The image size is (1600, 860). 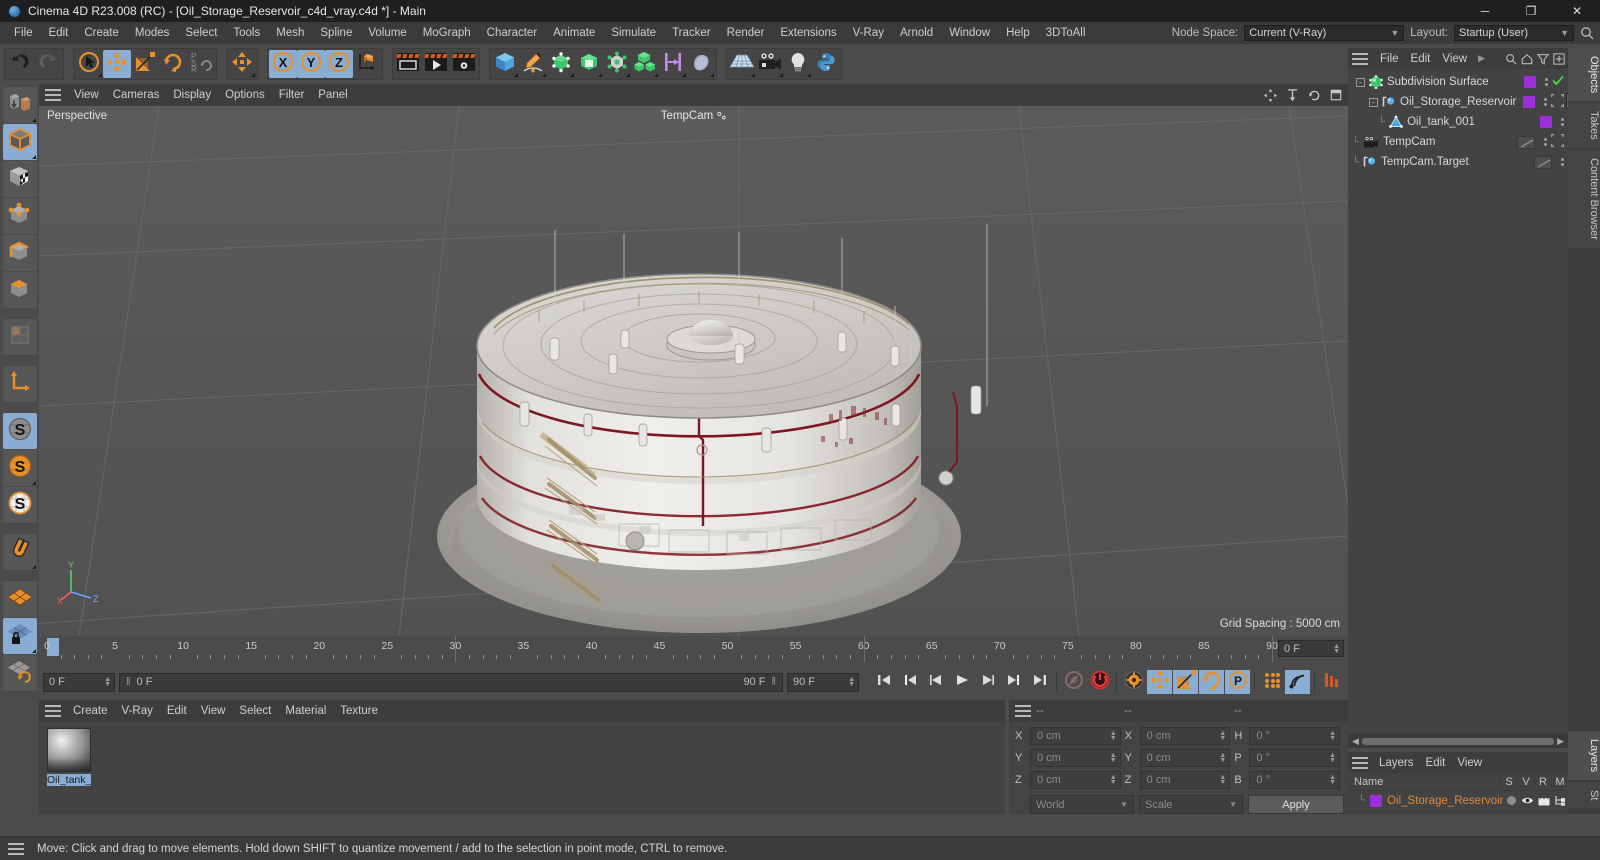 What do you see at coordinates (1485, 11) in the screenshot?
I see `minimize-button: ─` at bounding box center [1485, 11].